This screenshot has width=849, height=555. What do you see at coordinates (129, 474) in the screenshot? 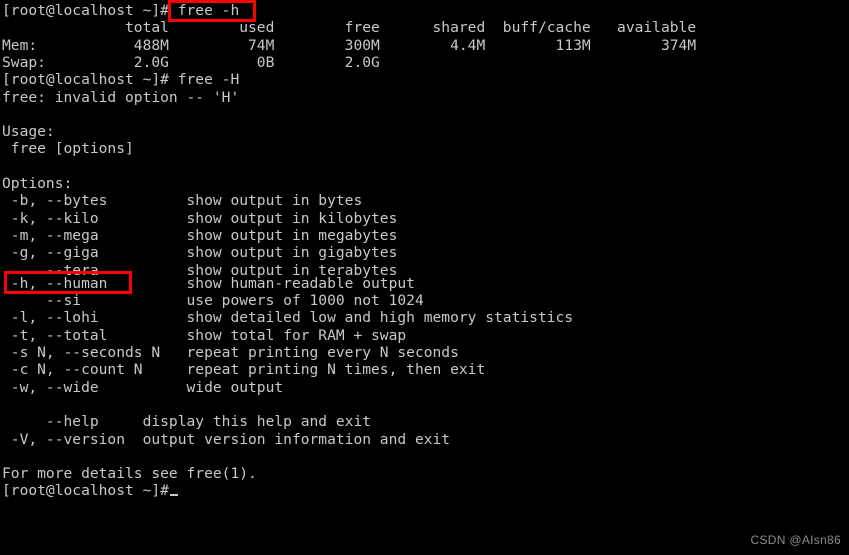
I see `terminal-line-more-details: For more details see free(1).` at bounding box center [129, 474].